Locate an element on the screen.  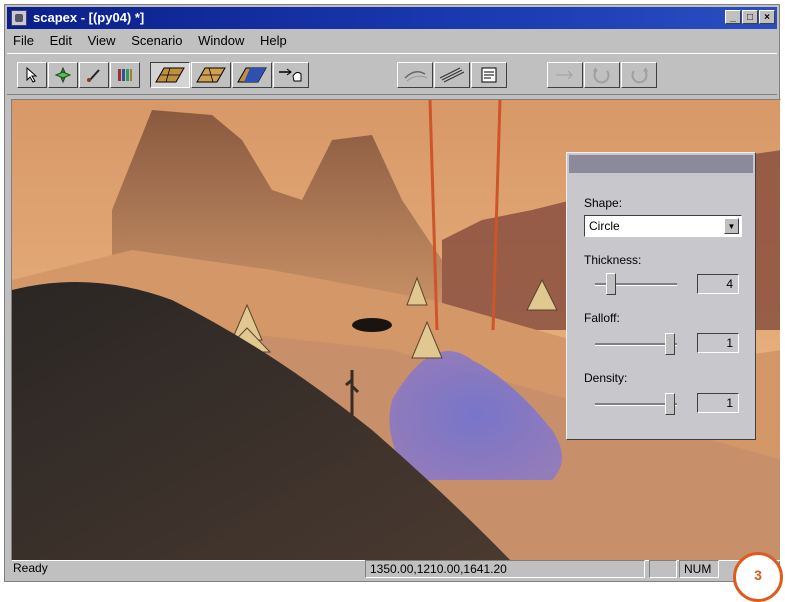
status-text: Ready is located at coordinates (30, 568).